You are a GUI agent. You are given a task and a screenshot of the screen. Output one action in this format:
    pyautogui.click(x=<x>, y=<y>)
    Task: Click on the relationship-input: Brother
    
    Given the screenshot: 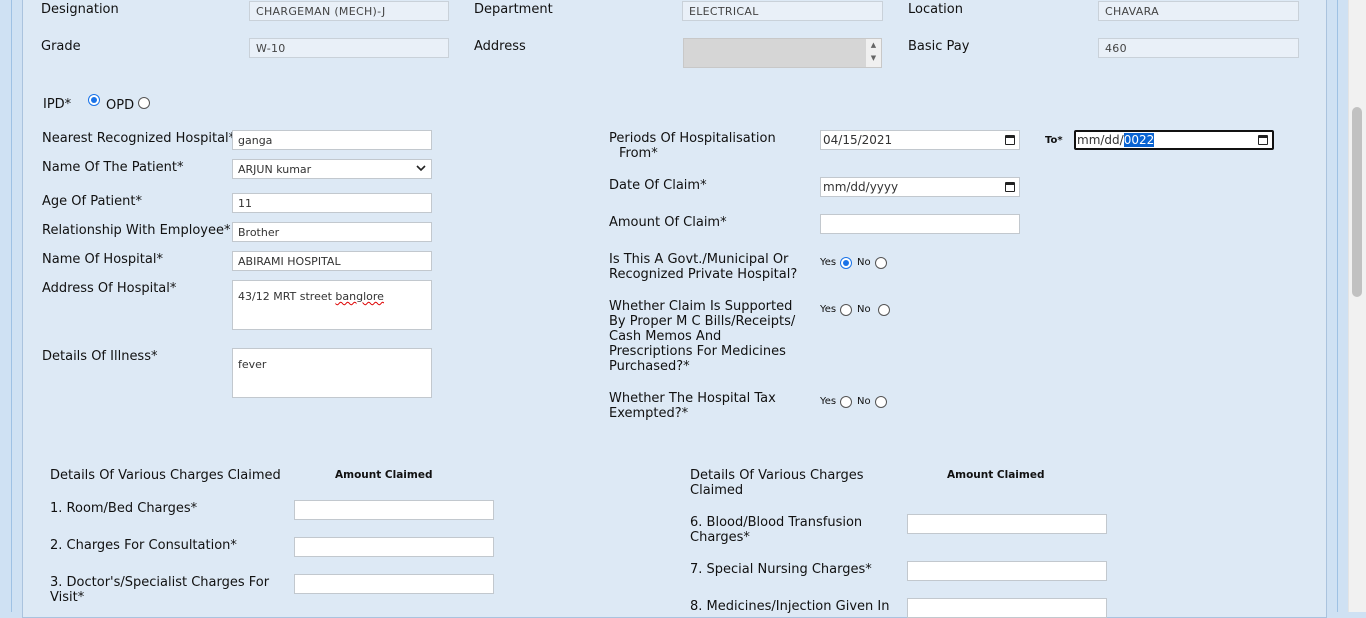 What is the action you would take?
    pyautogui.click(x=332, y=232)
    